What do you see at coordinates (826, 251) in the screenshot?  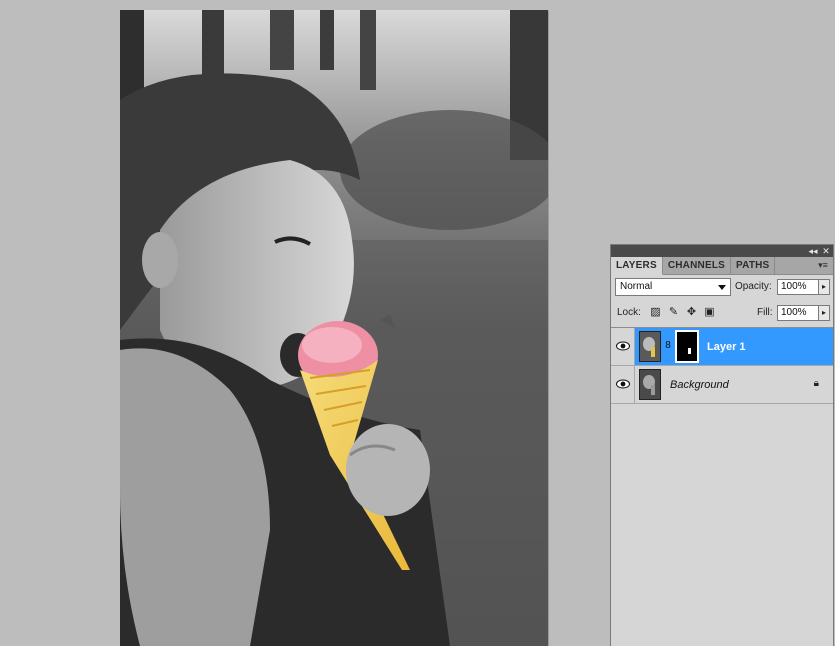 I see `close-icon: ✕` at bounding box center [826, 251].